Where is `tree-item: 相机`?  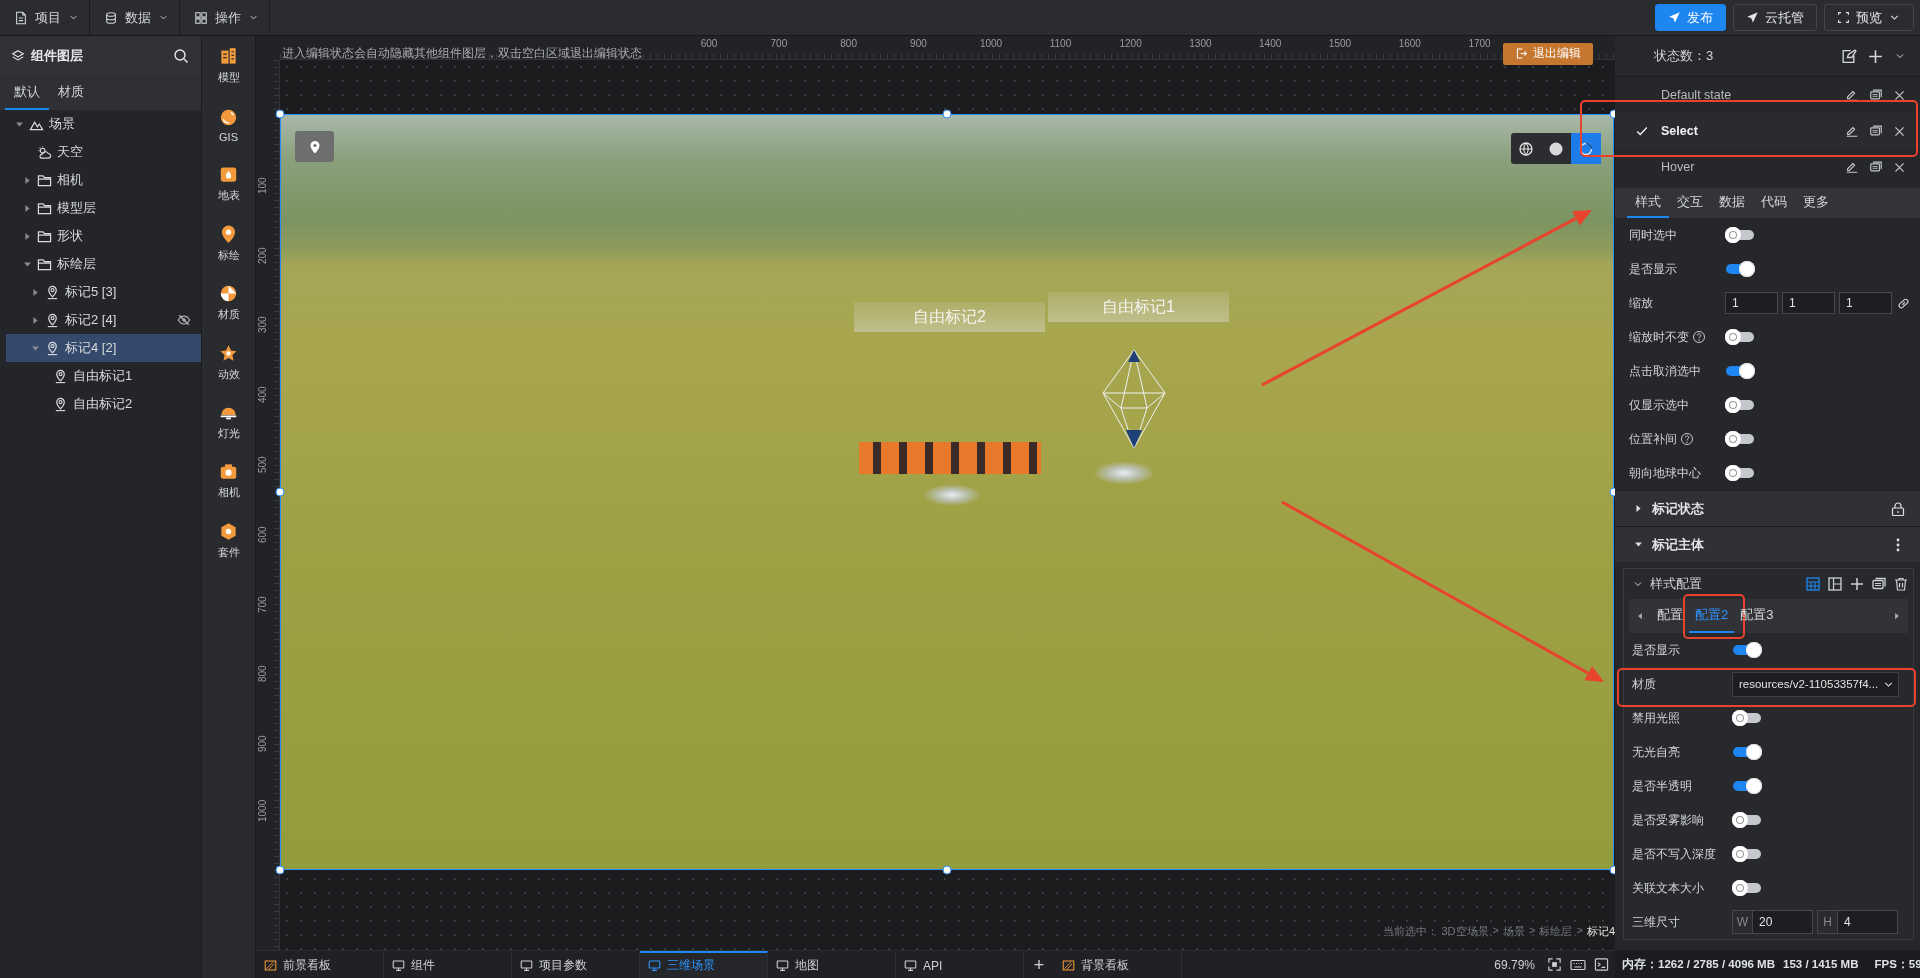 tree-item: 相机 is located at coordinates (103, 180).